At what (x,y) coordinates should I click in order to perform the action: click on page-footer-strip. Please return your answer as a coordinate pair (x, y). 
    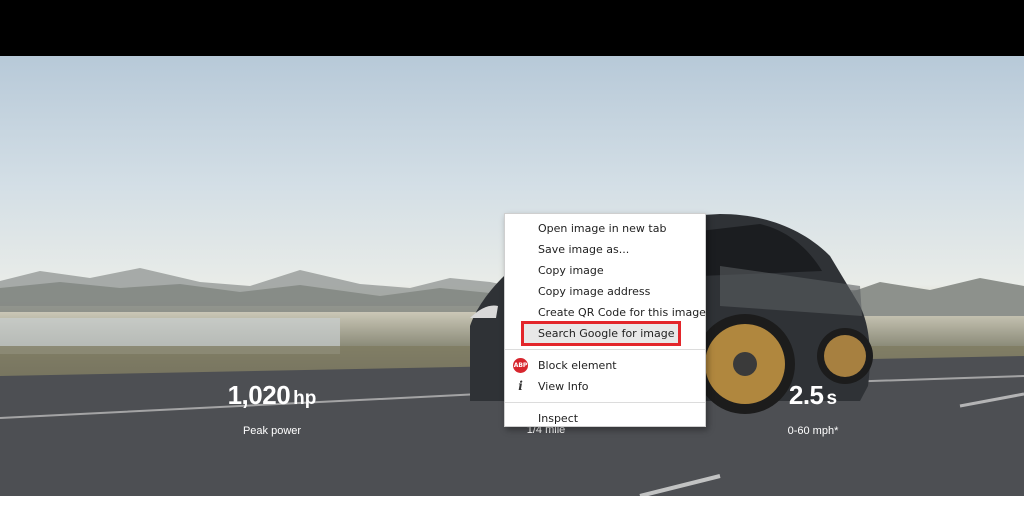
    Looking at the image, I should click on (512, 502).